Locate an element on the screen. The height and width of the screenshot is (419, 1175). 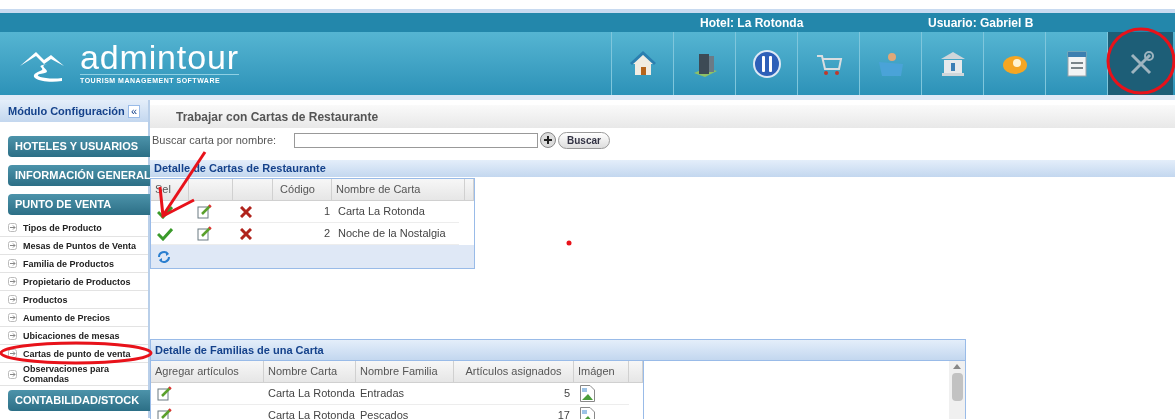
table-cell-text: 17 is located at coordinates (563, 413).